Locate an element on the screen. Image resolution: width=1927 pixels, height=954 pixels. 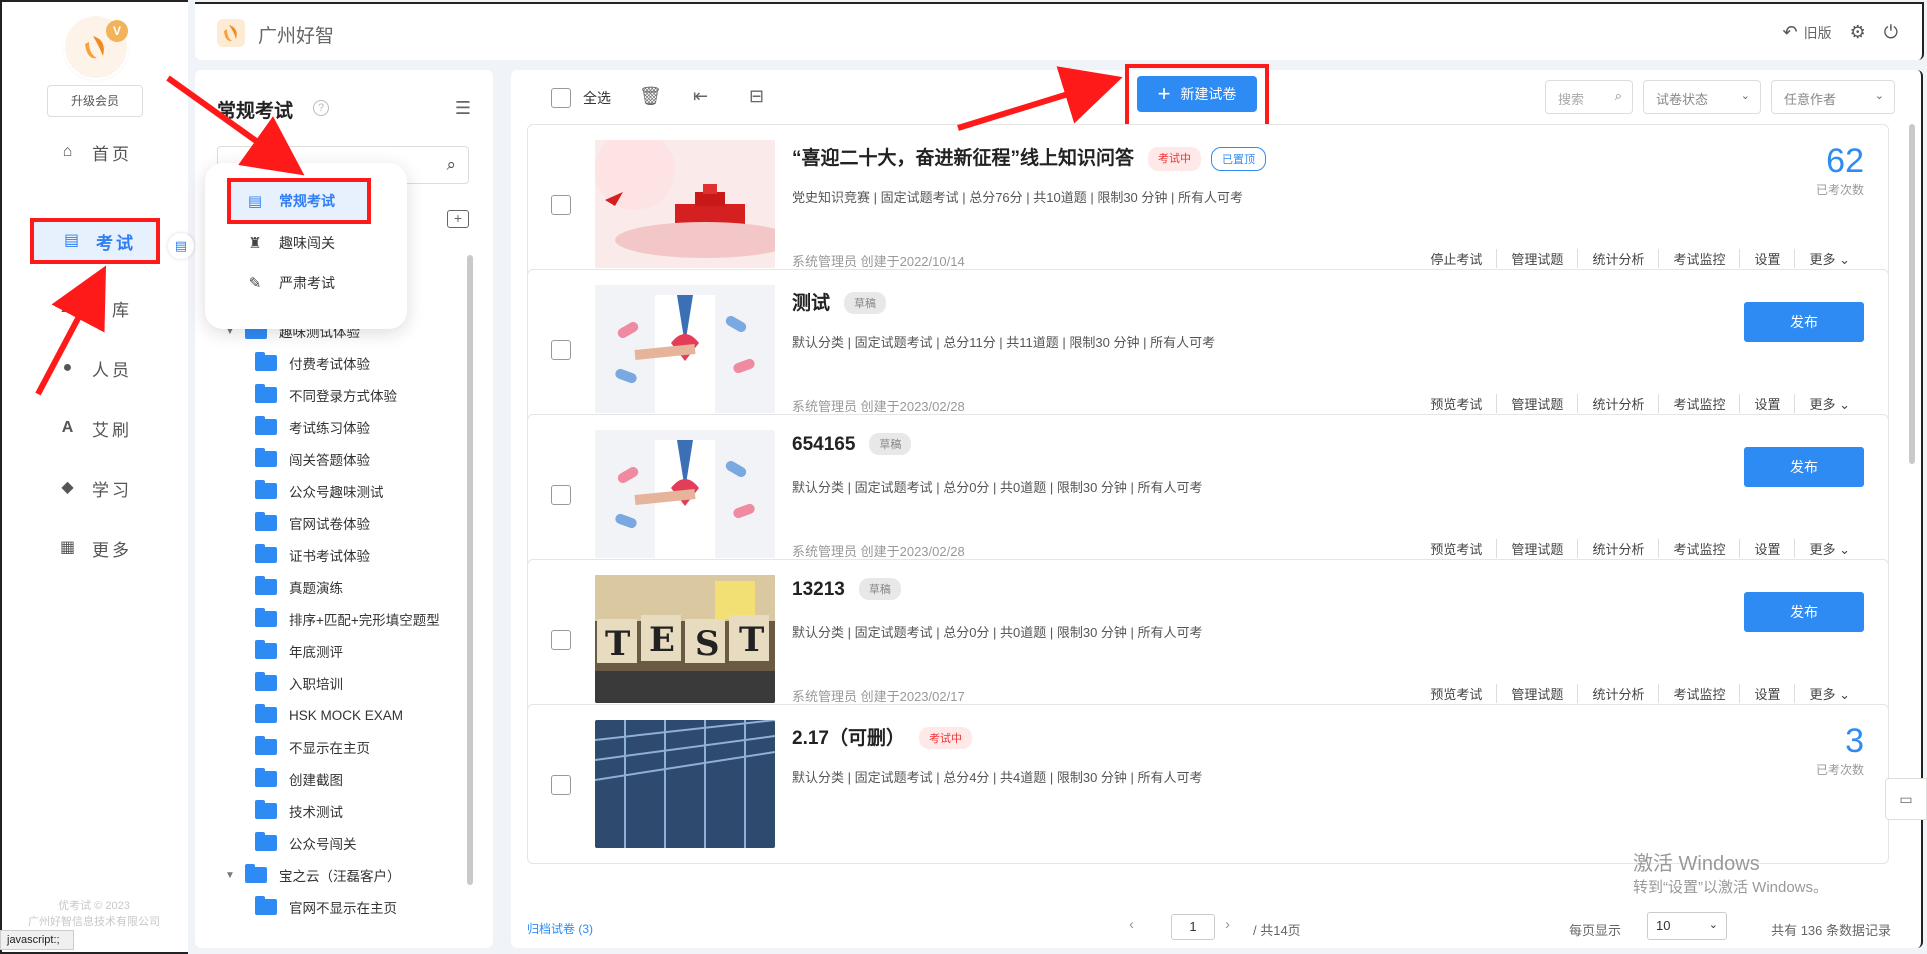
caret-down-icon: ▼ is located at coordinates (232, 875).